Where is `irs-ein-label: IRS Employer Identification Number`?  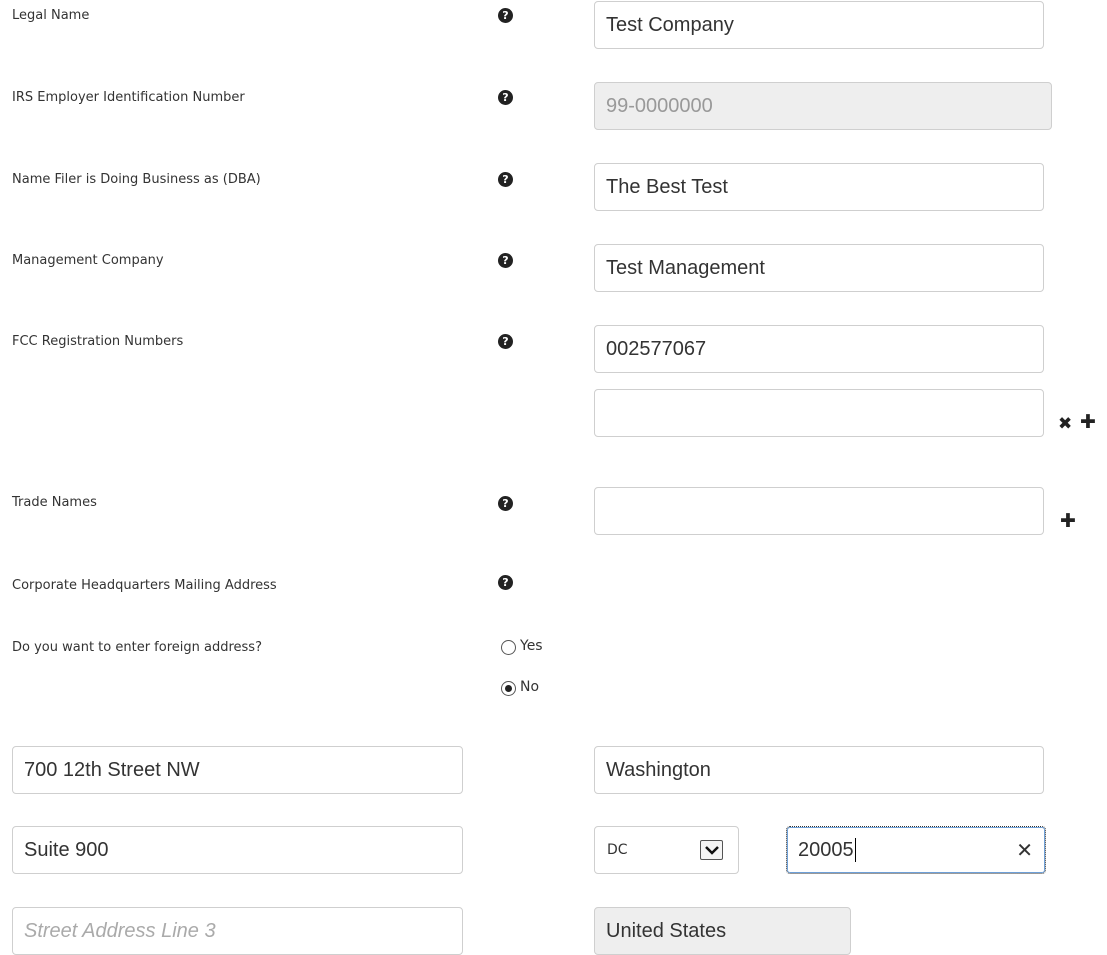
irs-ein-label: IRS Employer Identification Number is located at coordinates (128, 97).